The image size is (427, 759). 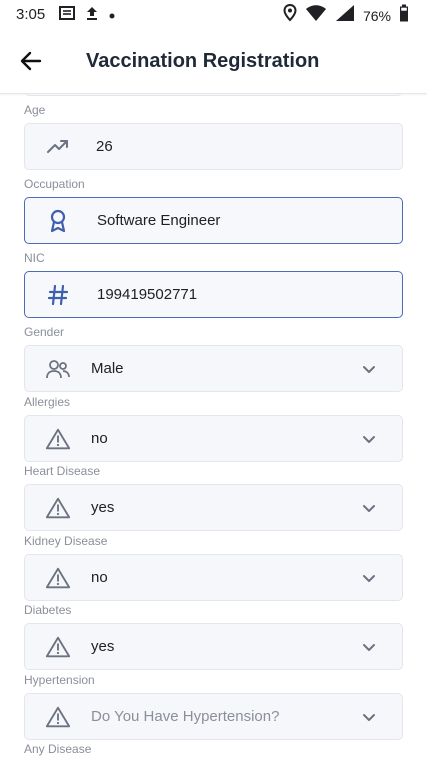 I want to click on diabetes-select: yes, so click(x=213, y=646).